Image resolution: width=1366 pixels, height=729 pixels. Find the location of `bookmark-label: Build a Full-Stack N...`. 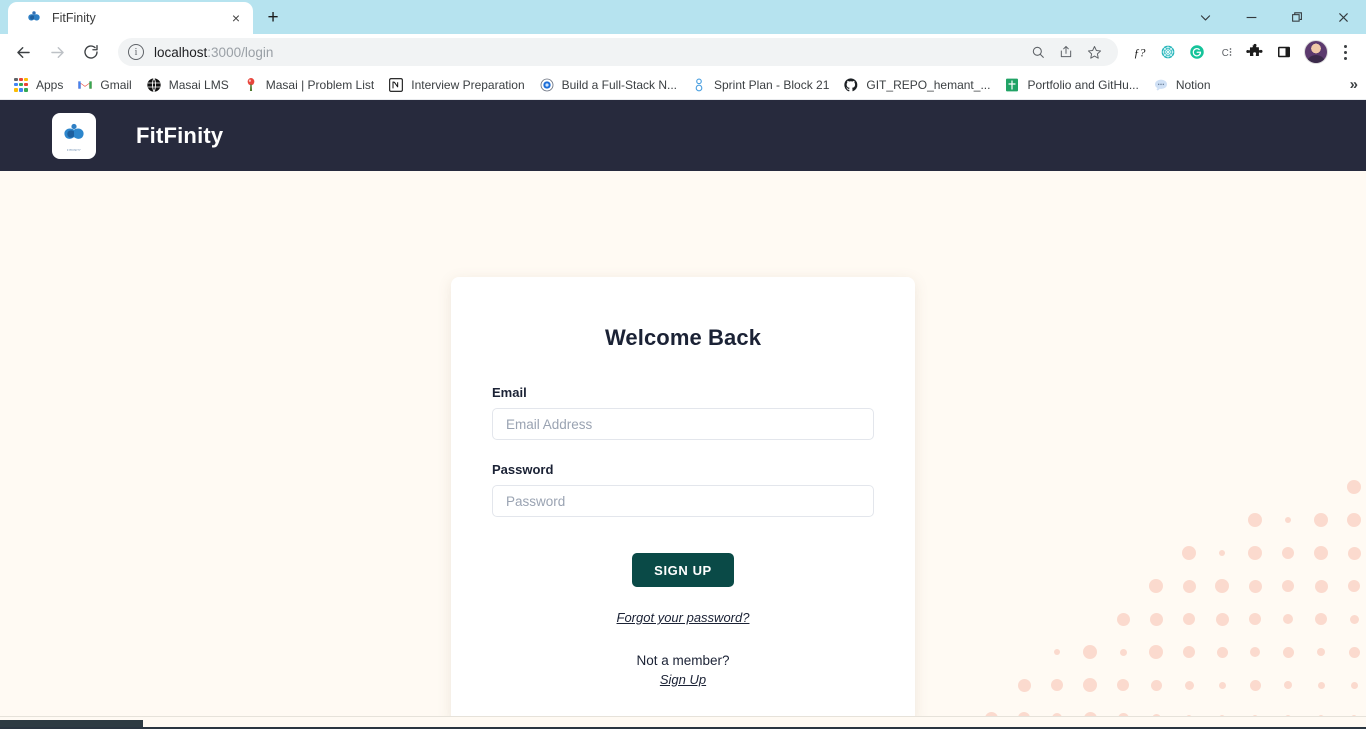

bookmark-label: Build a Full-Stack N... is located at coordinates (619, 84).